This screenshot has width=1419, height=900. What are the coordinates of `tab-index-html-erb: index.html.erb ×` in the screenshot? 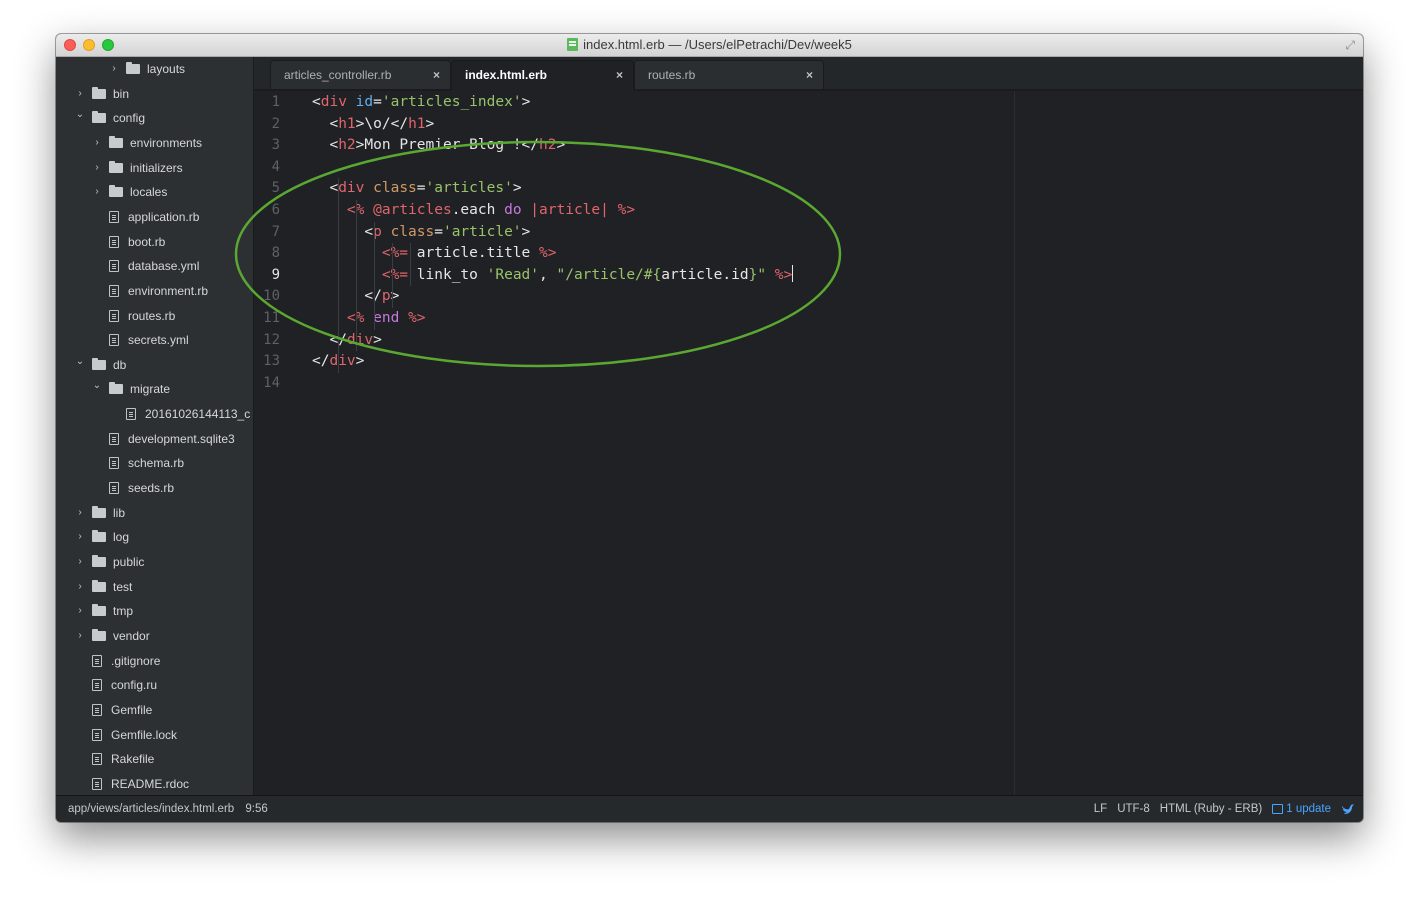 It's located at (542, 75).